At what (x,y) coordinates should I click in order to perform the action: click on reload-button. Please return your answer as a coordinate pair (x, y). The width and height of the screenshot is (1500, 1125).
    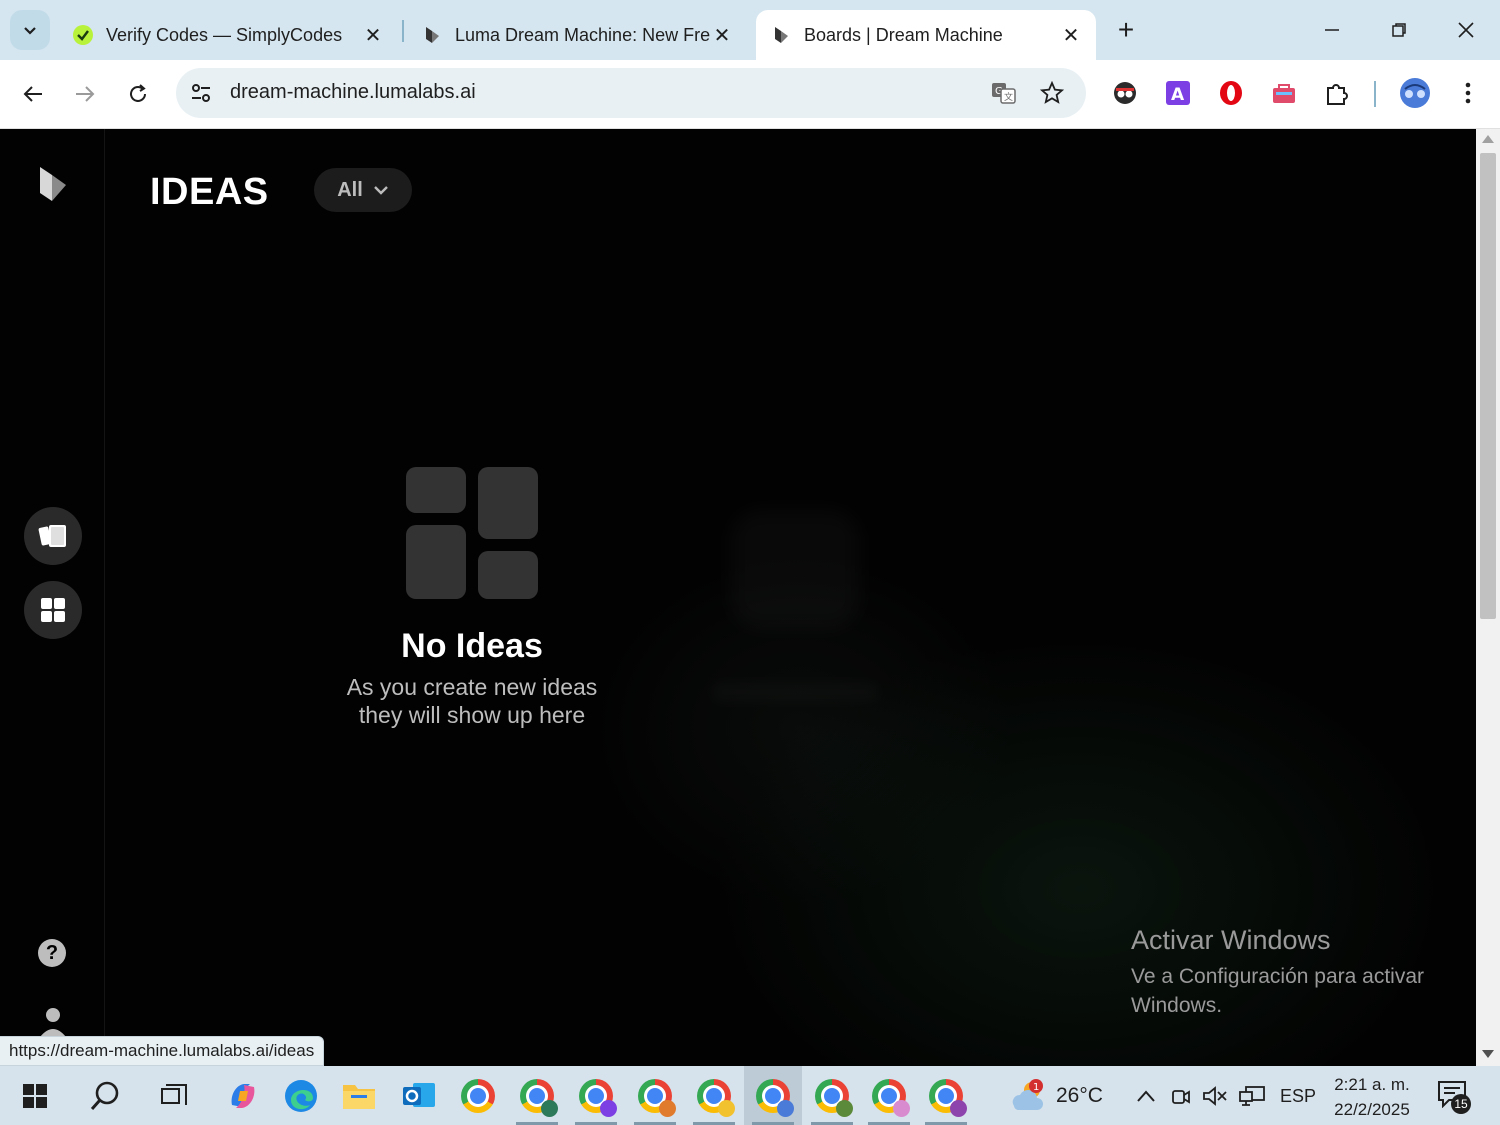
    Looking at the image, I should click on (138, 94).